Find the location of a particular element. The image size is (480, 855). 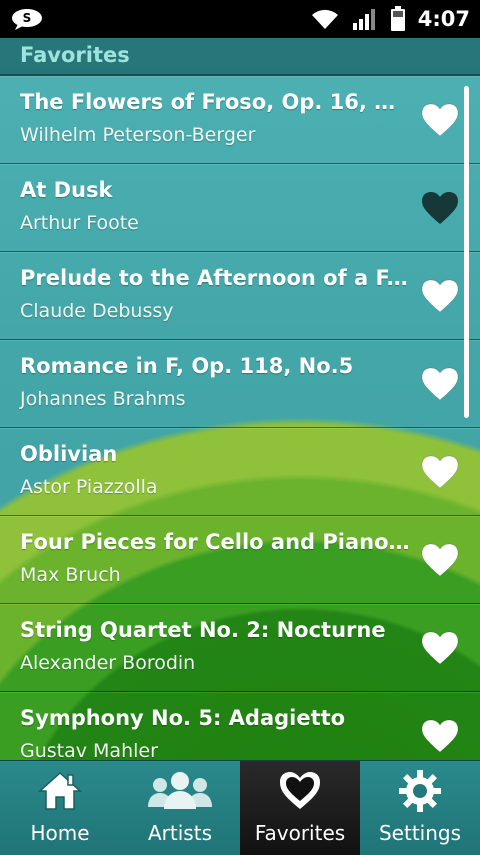

tab-label: Settings is located at coordinates (420, 833).